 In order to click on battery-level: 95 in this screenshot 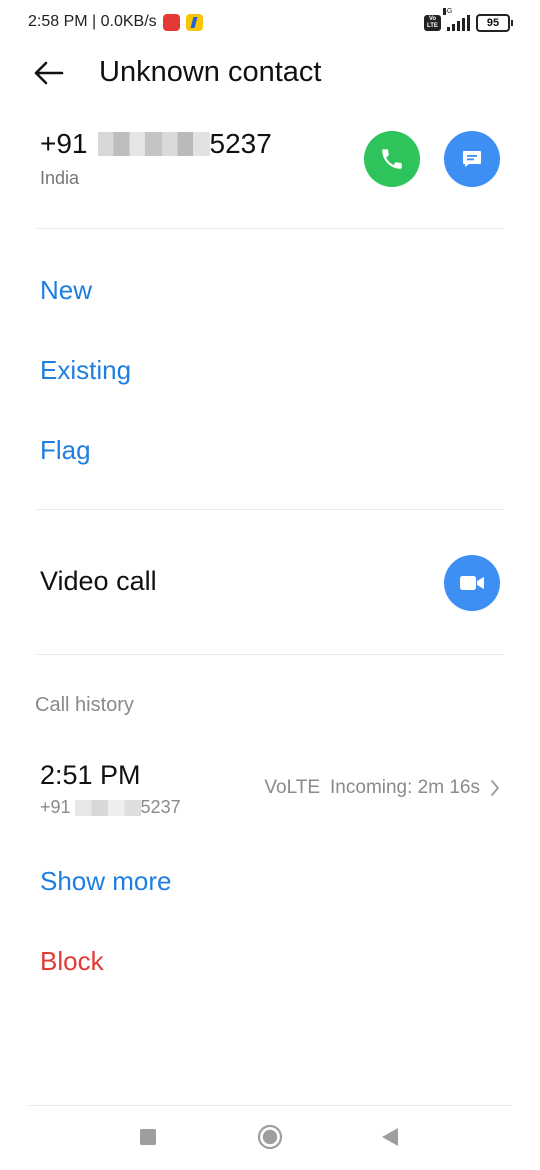, I will do `click(493, 23)`.